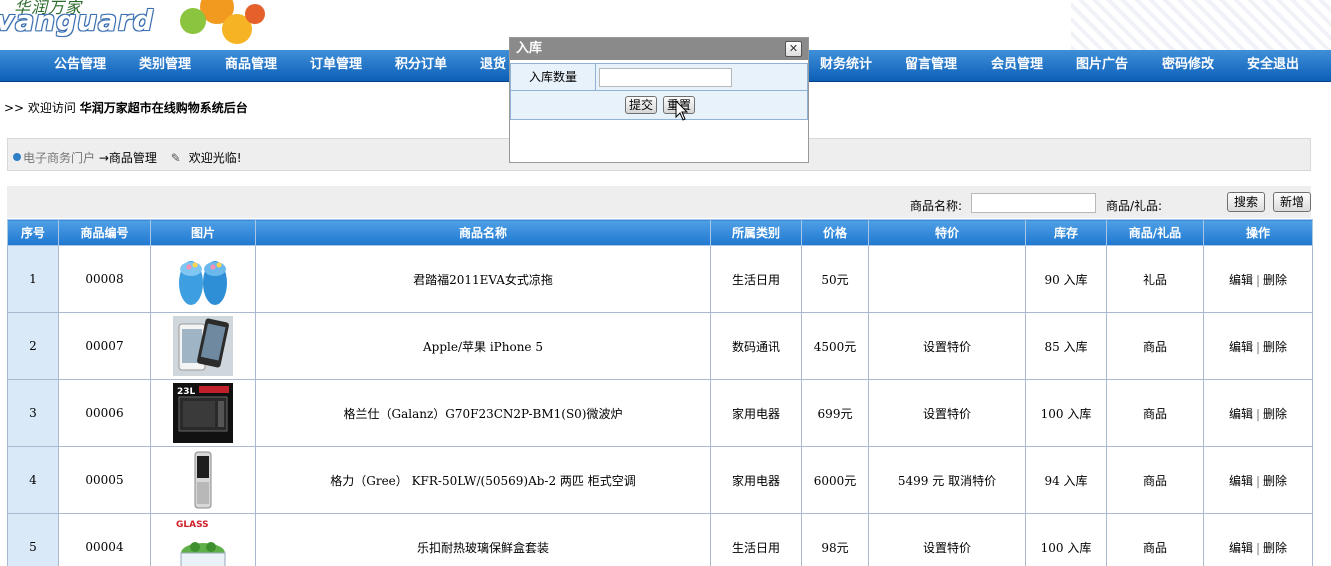 Image resolution: width=1331 pixels, height=566 pixels. I want to click on row-special, so click(947, 279).